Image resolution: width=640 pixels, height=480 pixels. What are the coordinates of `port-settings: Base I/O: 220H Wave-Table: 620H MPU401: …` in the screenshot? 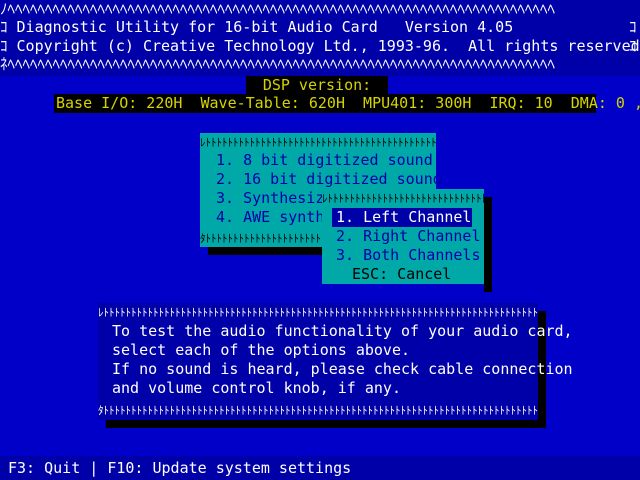 It's located at (347, 103).